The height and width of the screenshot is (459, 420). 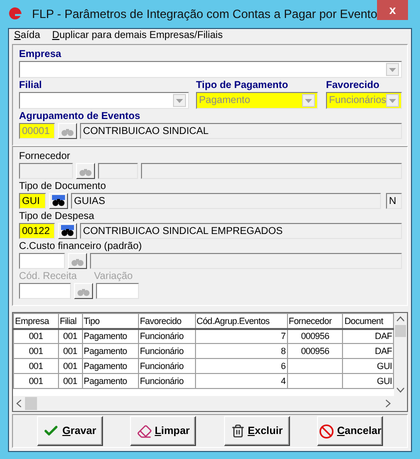 I want to click on table-cell: 7, so click(x=241, y=336).